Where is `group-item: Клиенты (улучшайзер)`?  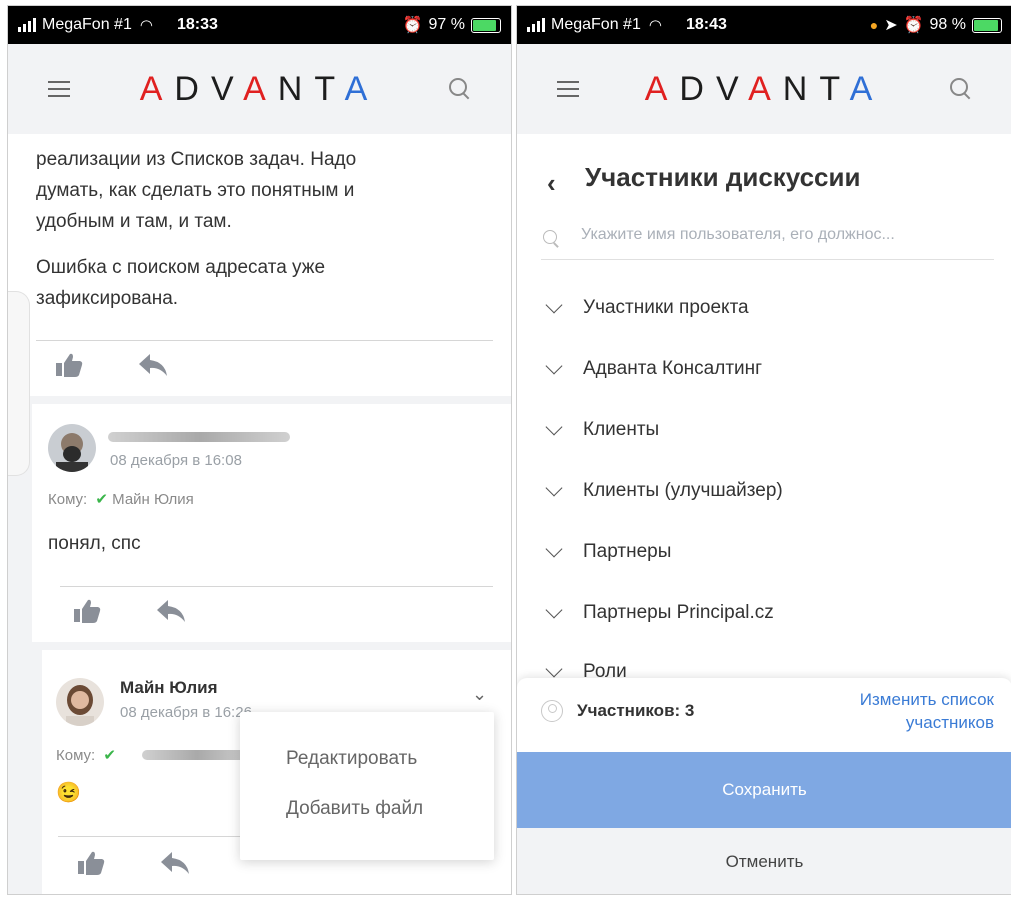
group-item: Клиенты (улучшайзер) is located at coordinates (664, 491).